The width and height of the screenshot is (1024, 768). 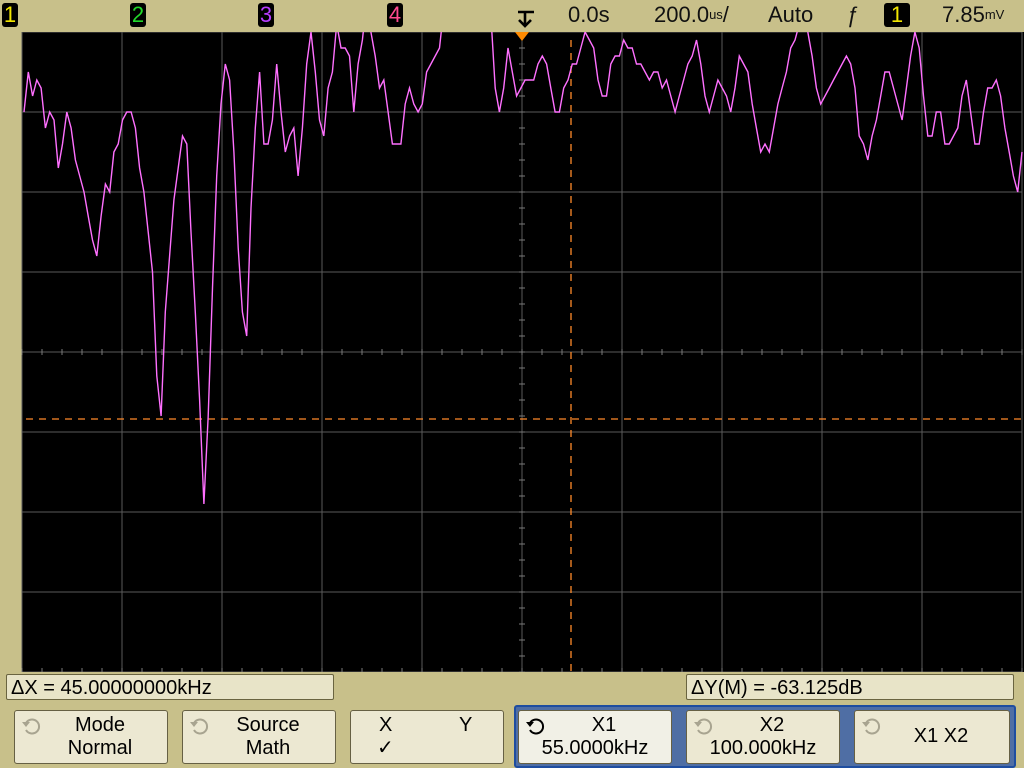 What do you see at coordinates (100, 725) in the screenshot?
I see `mode-softkey-title: Mode` at bounding box center [100, 725].